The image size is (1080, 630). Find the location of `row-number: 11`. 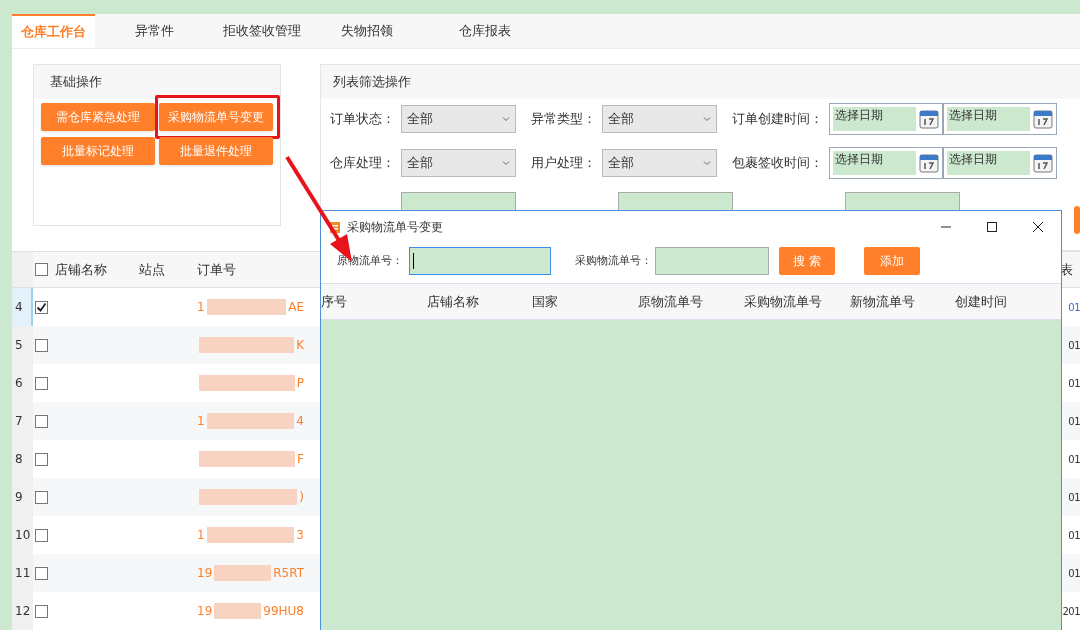

row-number: 11 is located at coordinates (22, 573).